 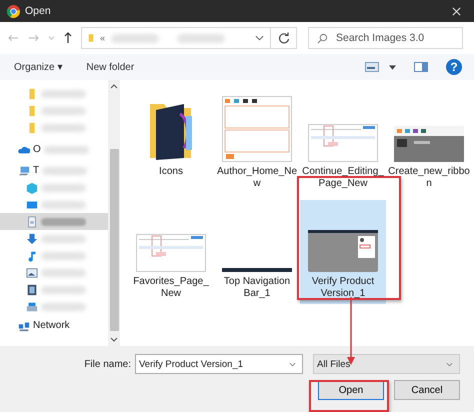 What do you see at coordinates (13, 38) in the screenshot?
I see `back-icon` at bounding box center [13, 38].